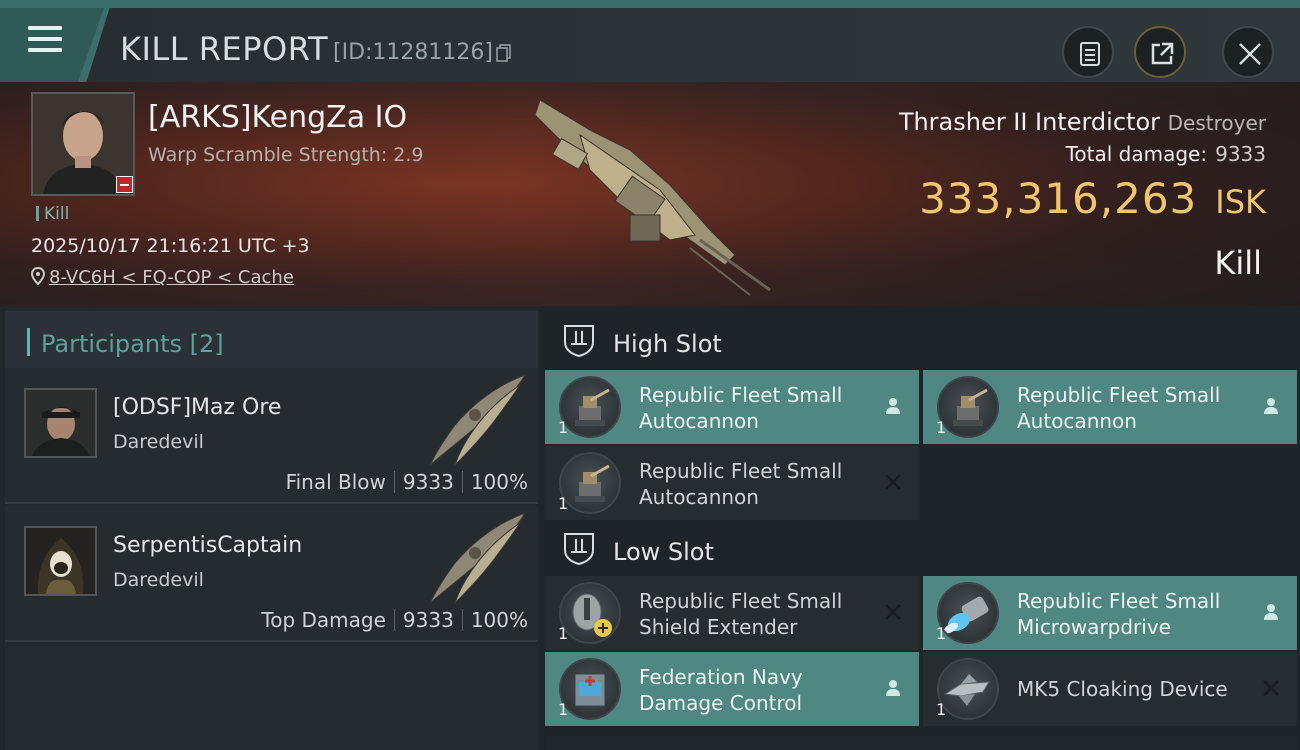 This screenshot has height=750, width=1300. Describe the element at coordinates (968, 613) in the screenshot. I see `microwarpdrive-icon` at that location.